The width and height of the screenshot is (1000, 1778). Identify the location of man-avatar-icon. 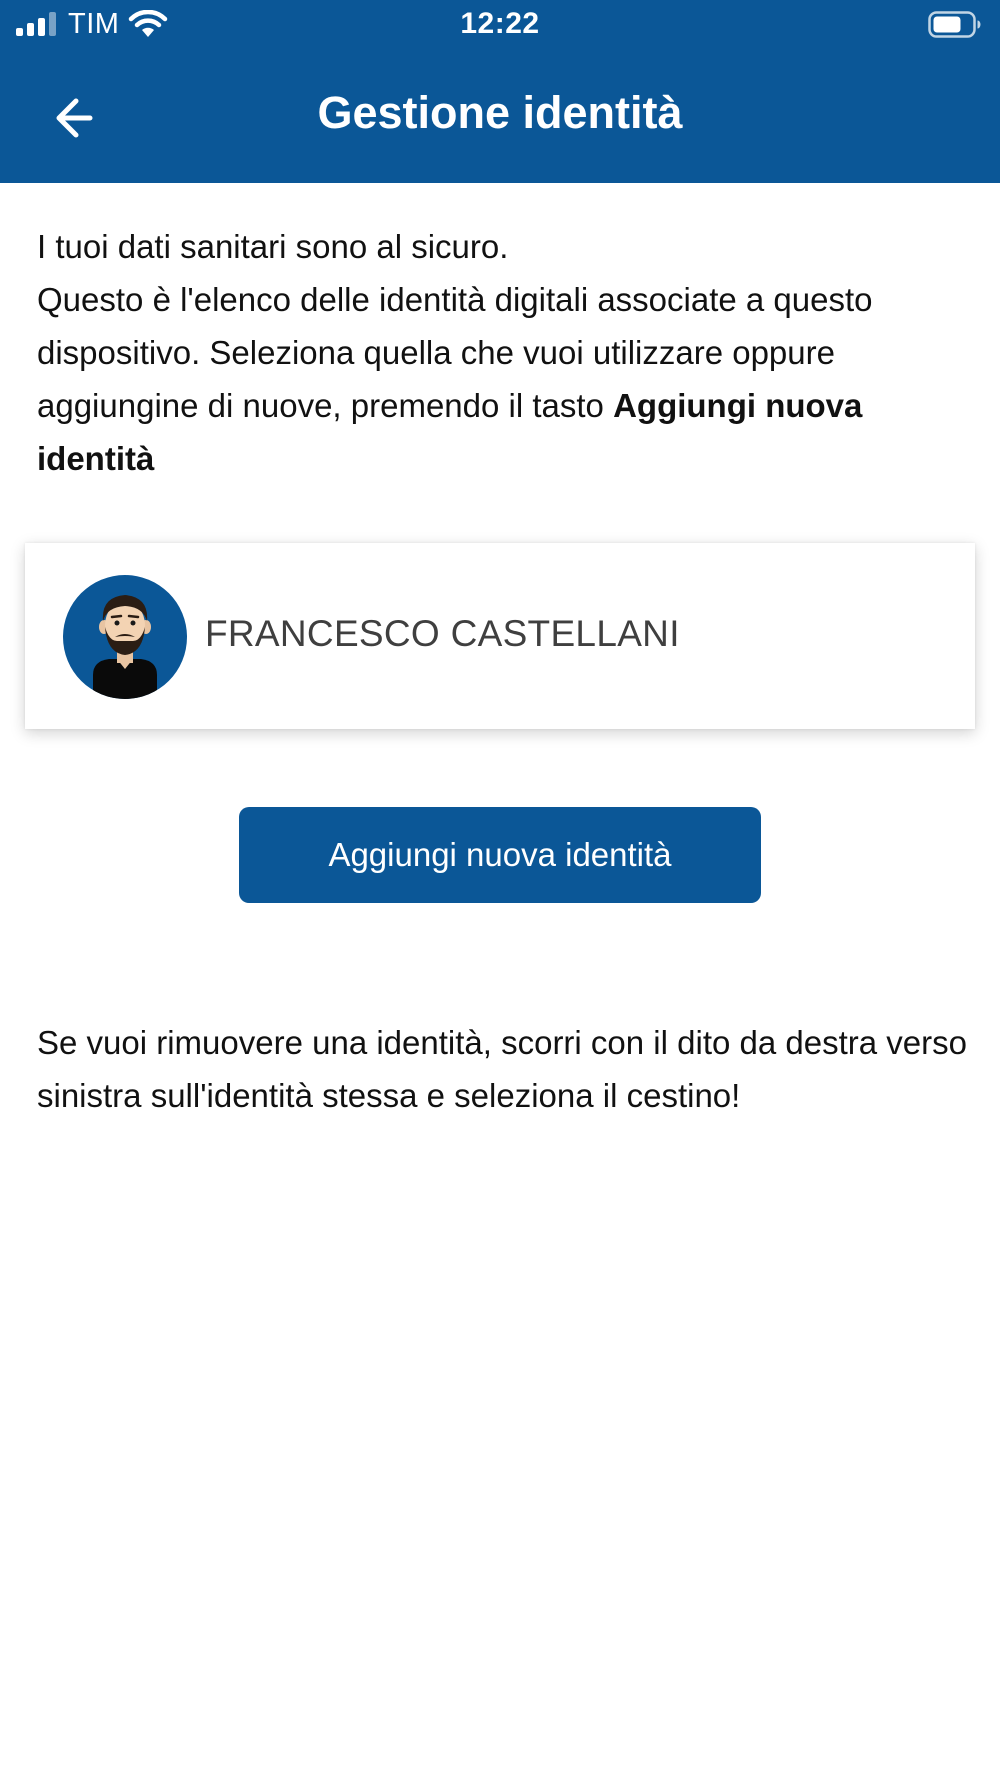
(125, 637).